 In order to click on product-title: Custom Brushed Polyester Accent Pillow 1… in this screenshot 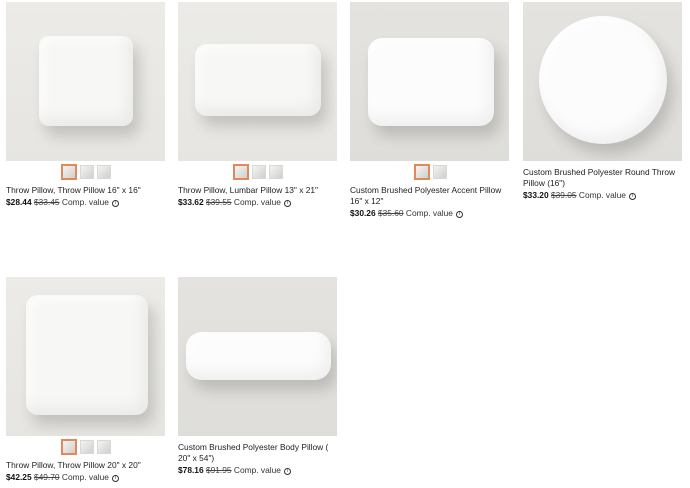, I will do `click(429, 196)`.